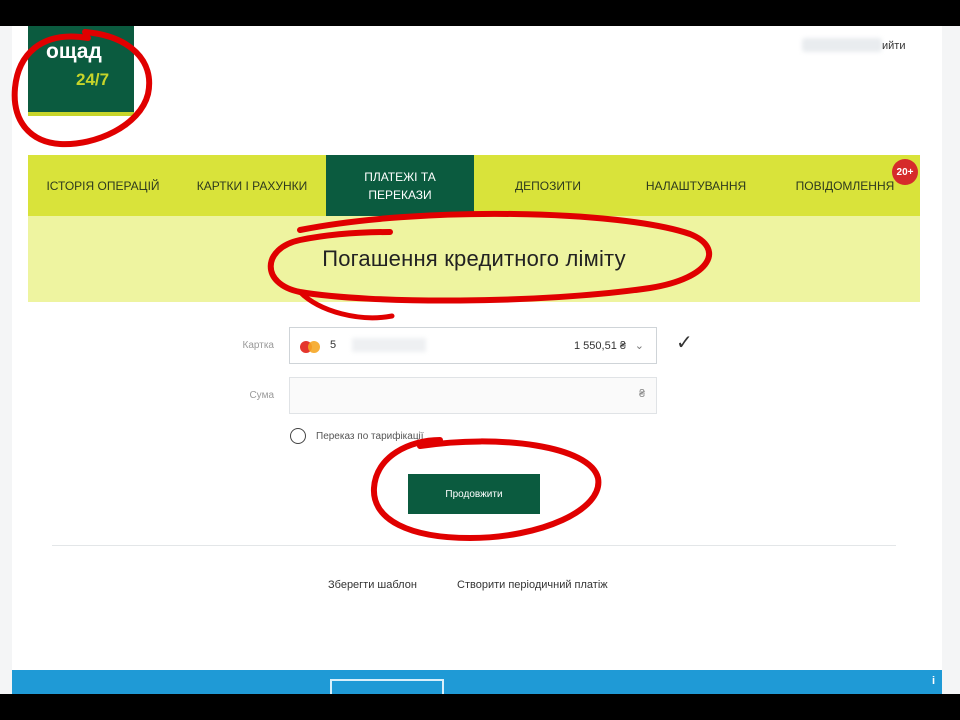  Describe the element at coordinates (474, 494) in the screenshot. I see `continue-button: Продовжити` at that location.